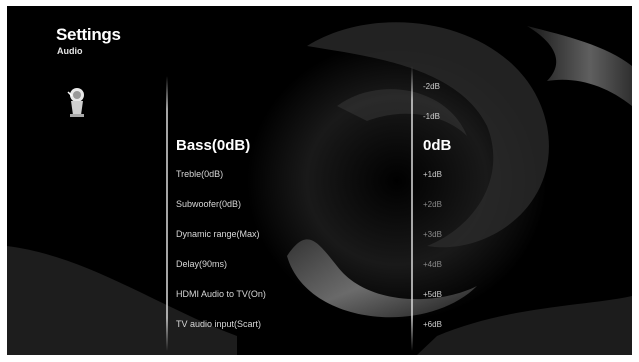 The image size is (639, 362). What do you see at coordinates (70, 51) in the screenshot?
I see `page-subtitle: Audio` at bounding box center [70, 51].